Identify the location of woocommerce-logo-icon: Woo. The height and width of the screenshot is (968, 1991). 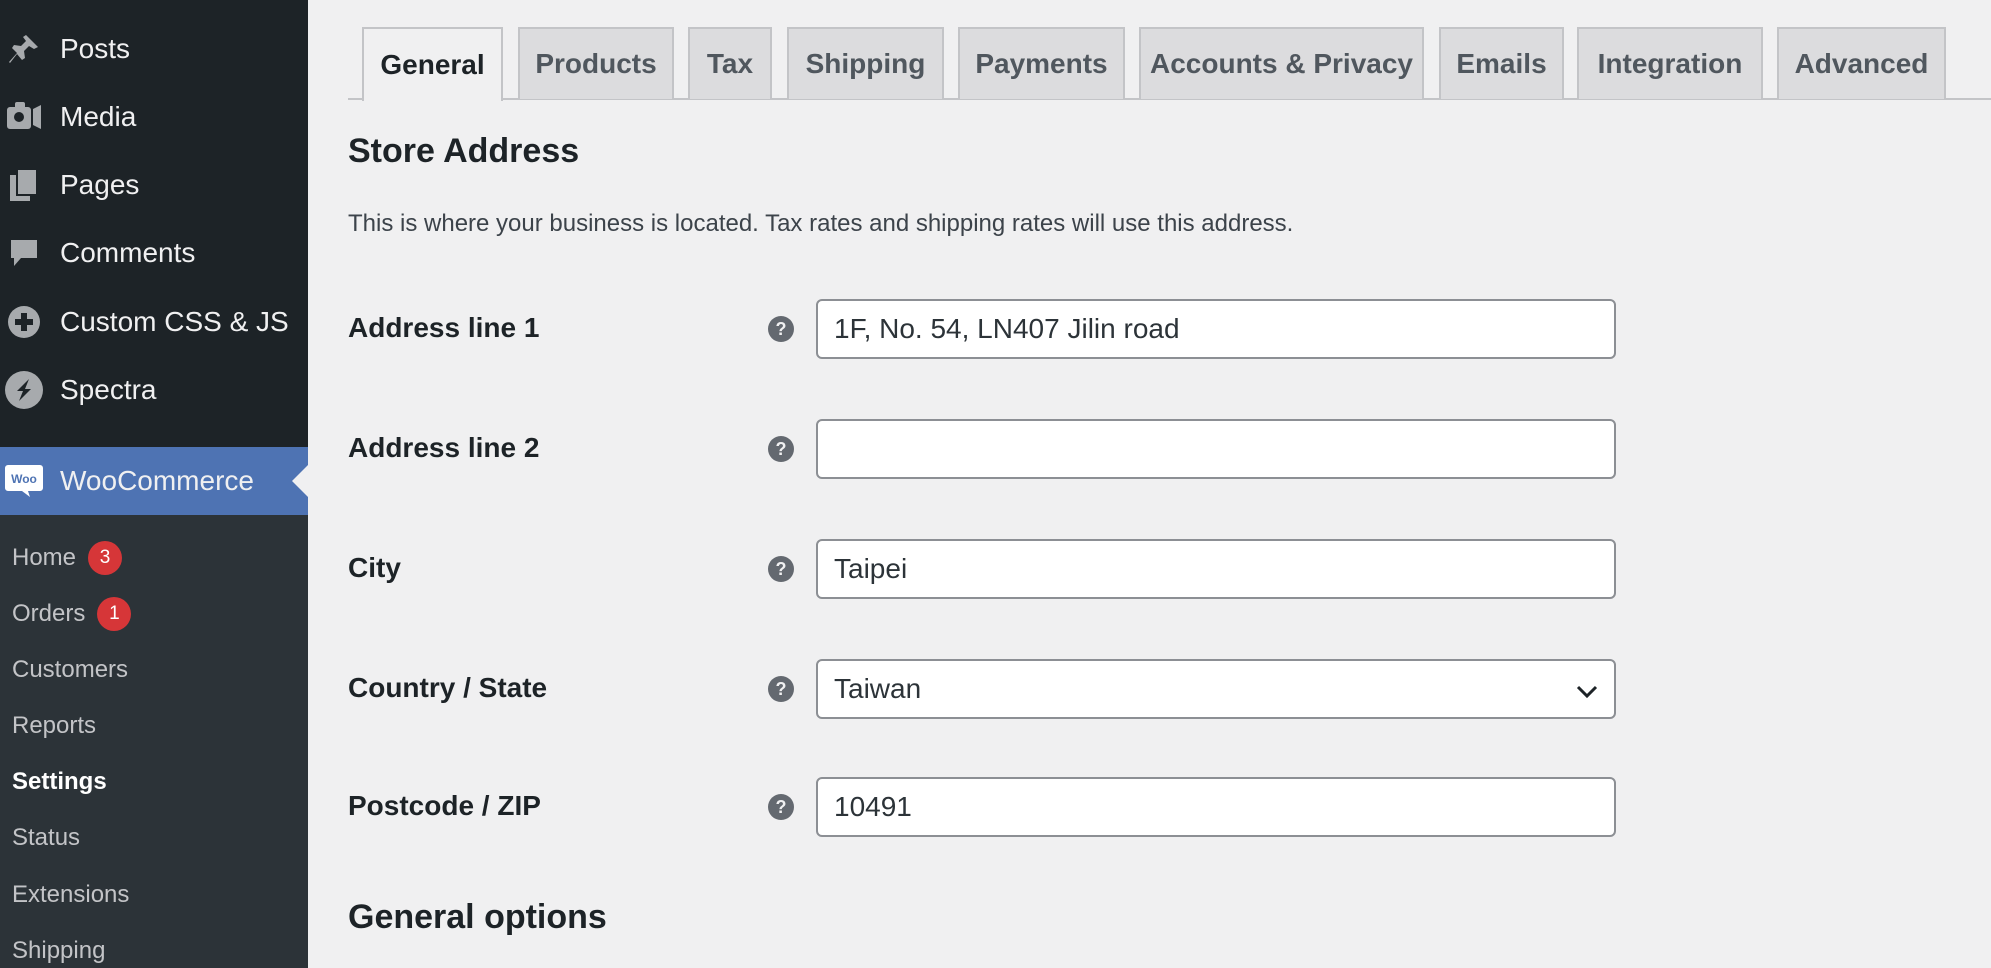
(24, 481).